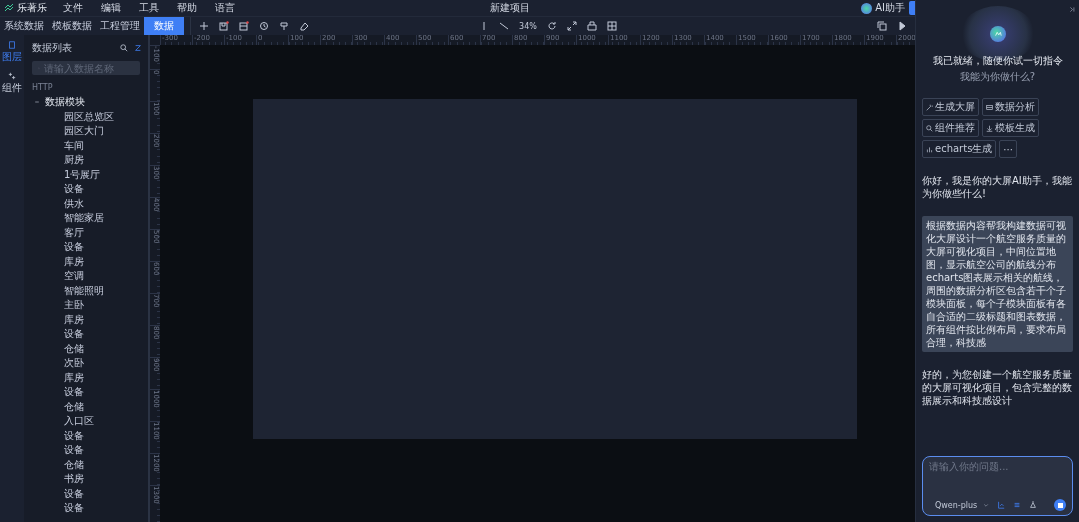 Image resolution: width=1079 pixels, height=522 pixels. Describe the element at coordinates (510, 8) in the screenshot. I see `window-title: 新建项目` at that location.